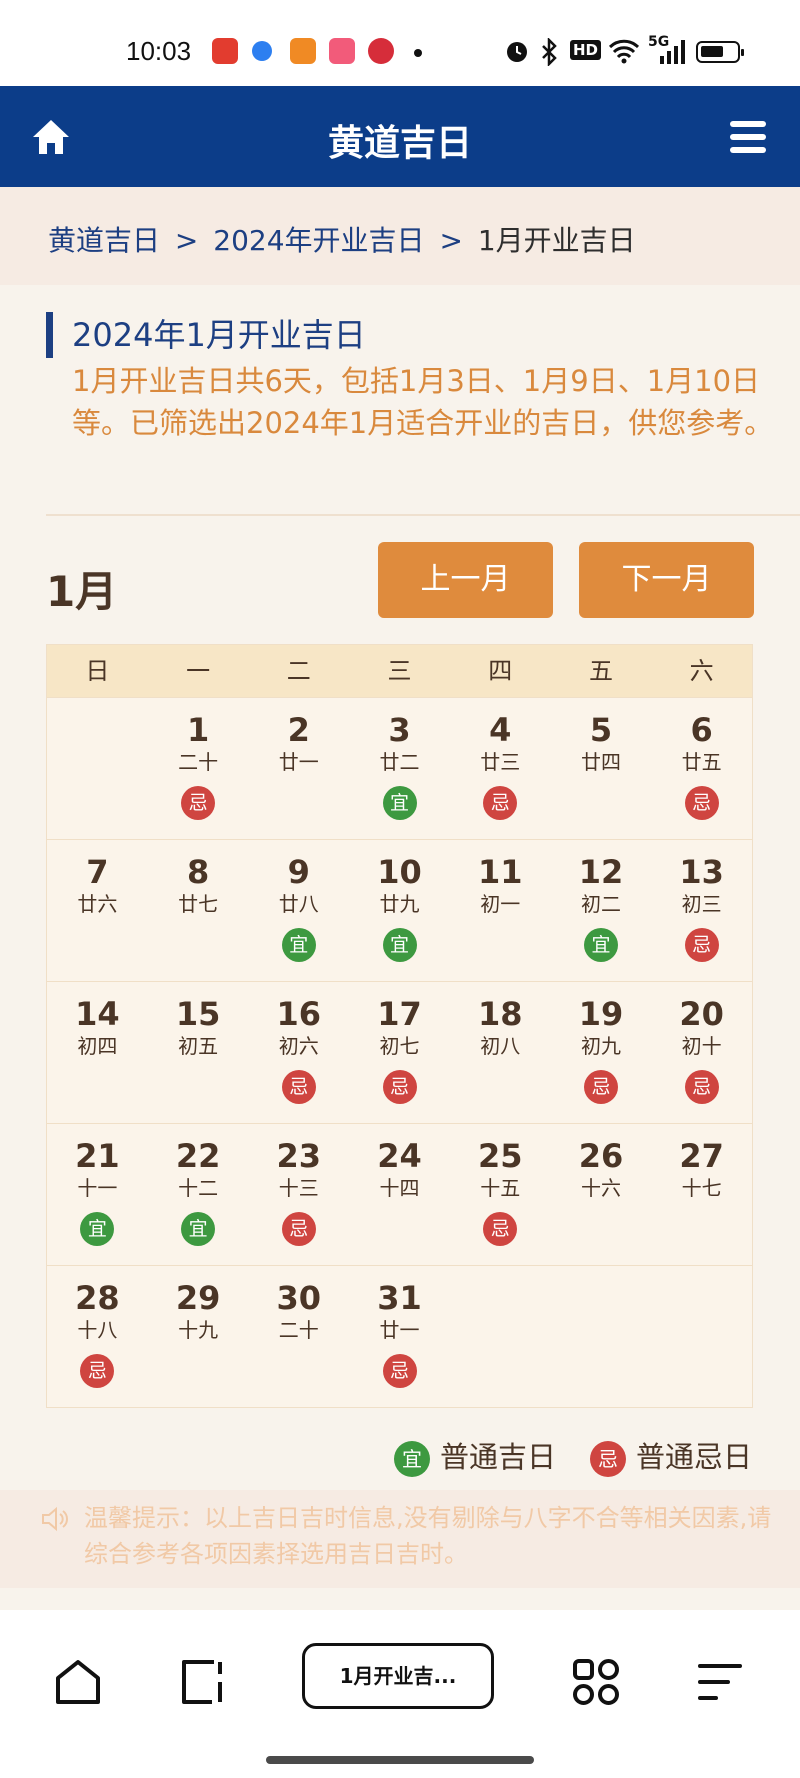 Image resolution: width=800 pixels, height=1778 pixels. I want to click on calendar-day-cell: 3 廿二宜, so click(399, 768).